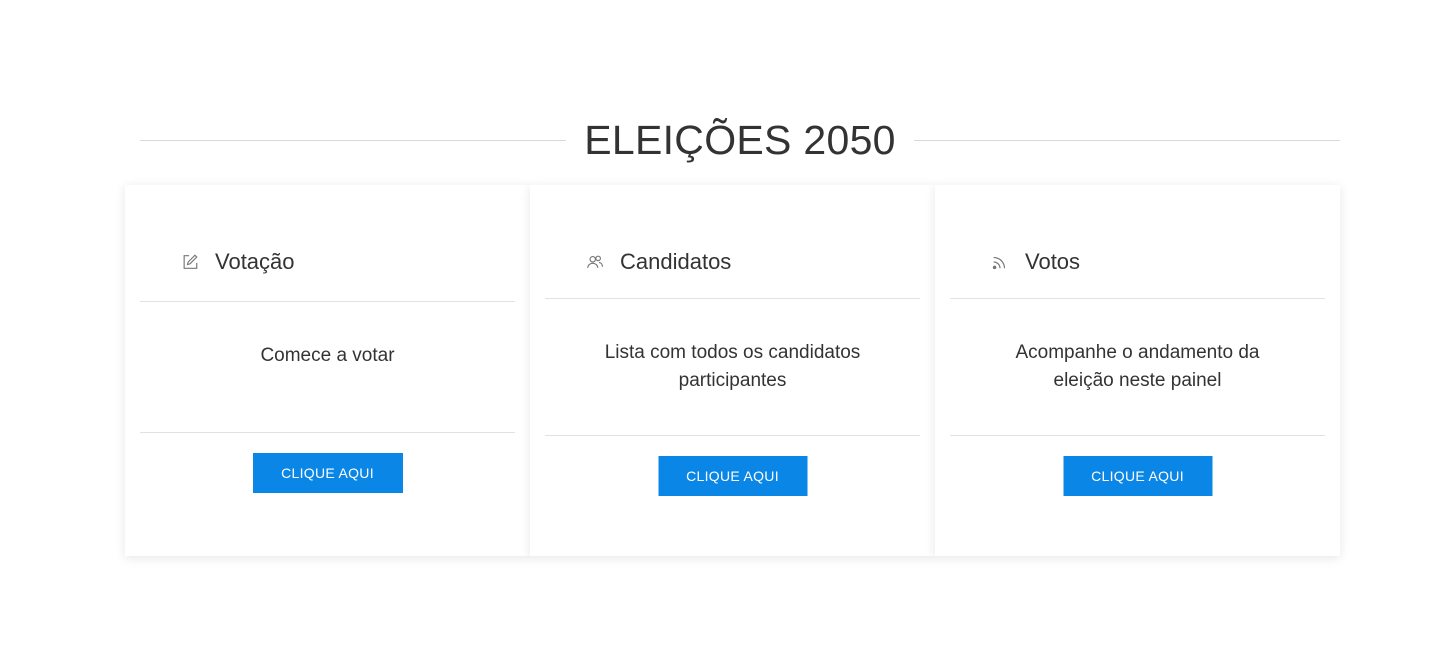  Describe the element at coordinates (1137, 262) in the screenshot. I see `card-header: Votos` at that location.